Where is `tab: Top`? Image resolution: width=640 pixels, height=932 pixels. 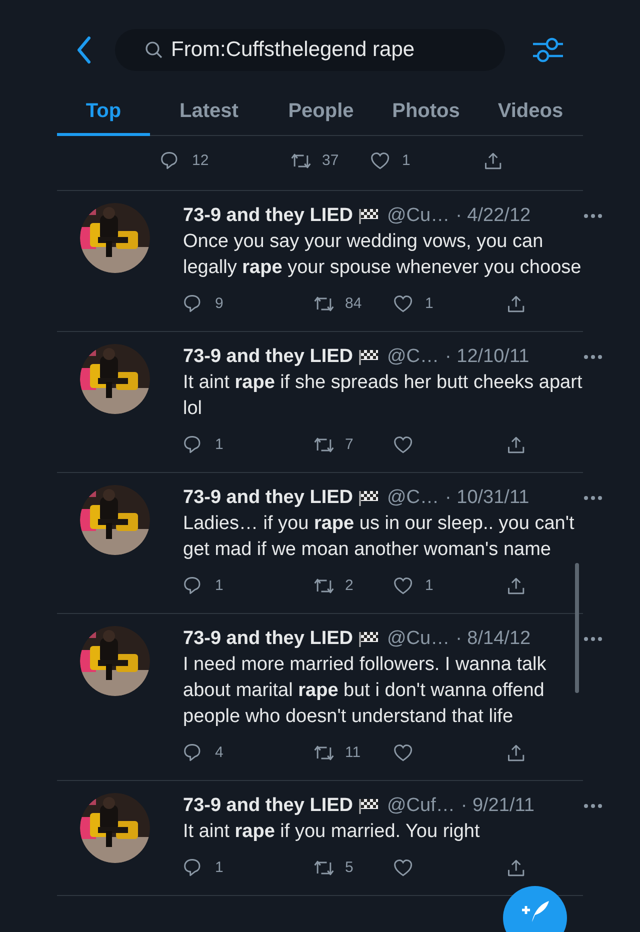 tab: Top is located at coordinates (103, 116).